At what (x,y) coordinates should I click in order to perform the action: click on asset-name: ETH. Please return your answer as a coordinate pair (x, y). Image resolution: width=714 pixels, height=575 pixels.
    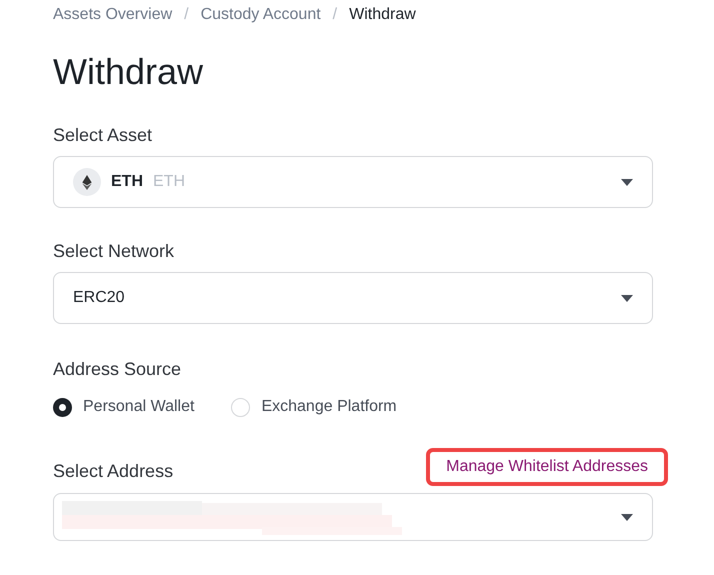
    Looking at the image, I should click on (169, 182).